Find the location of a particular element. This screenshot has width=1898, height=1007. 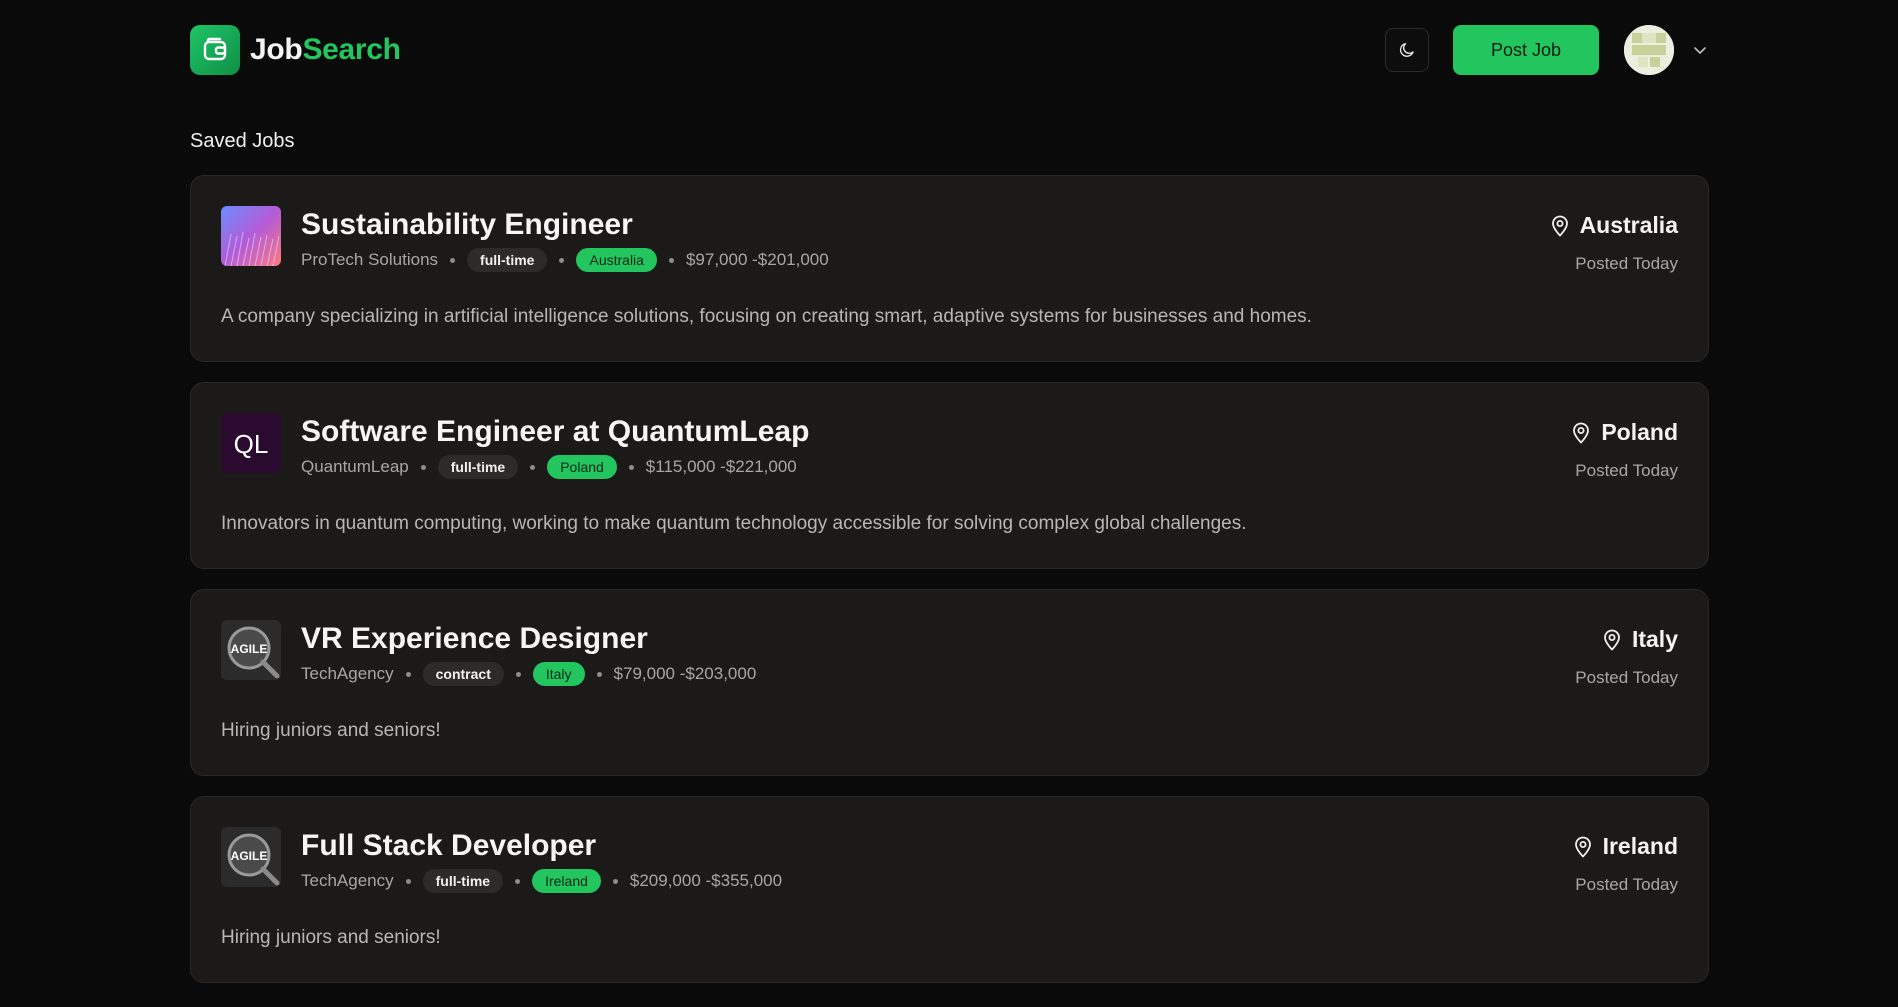

header: JobSearch Post Job is located at coordinates (949, 50).